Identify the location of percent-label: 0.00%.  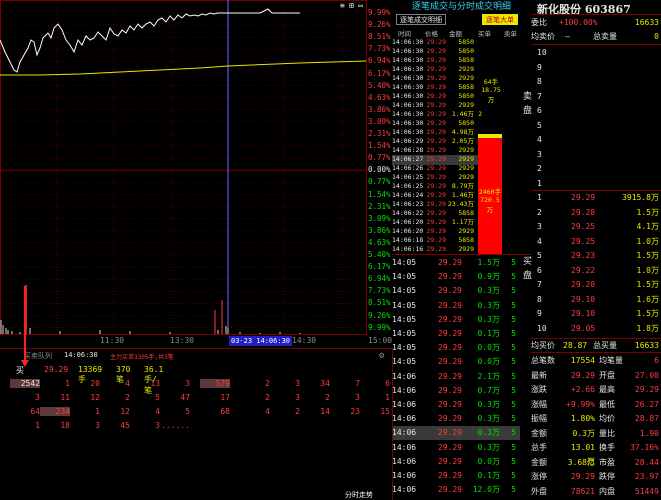
(379, 170).